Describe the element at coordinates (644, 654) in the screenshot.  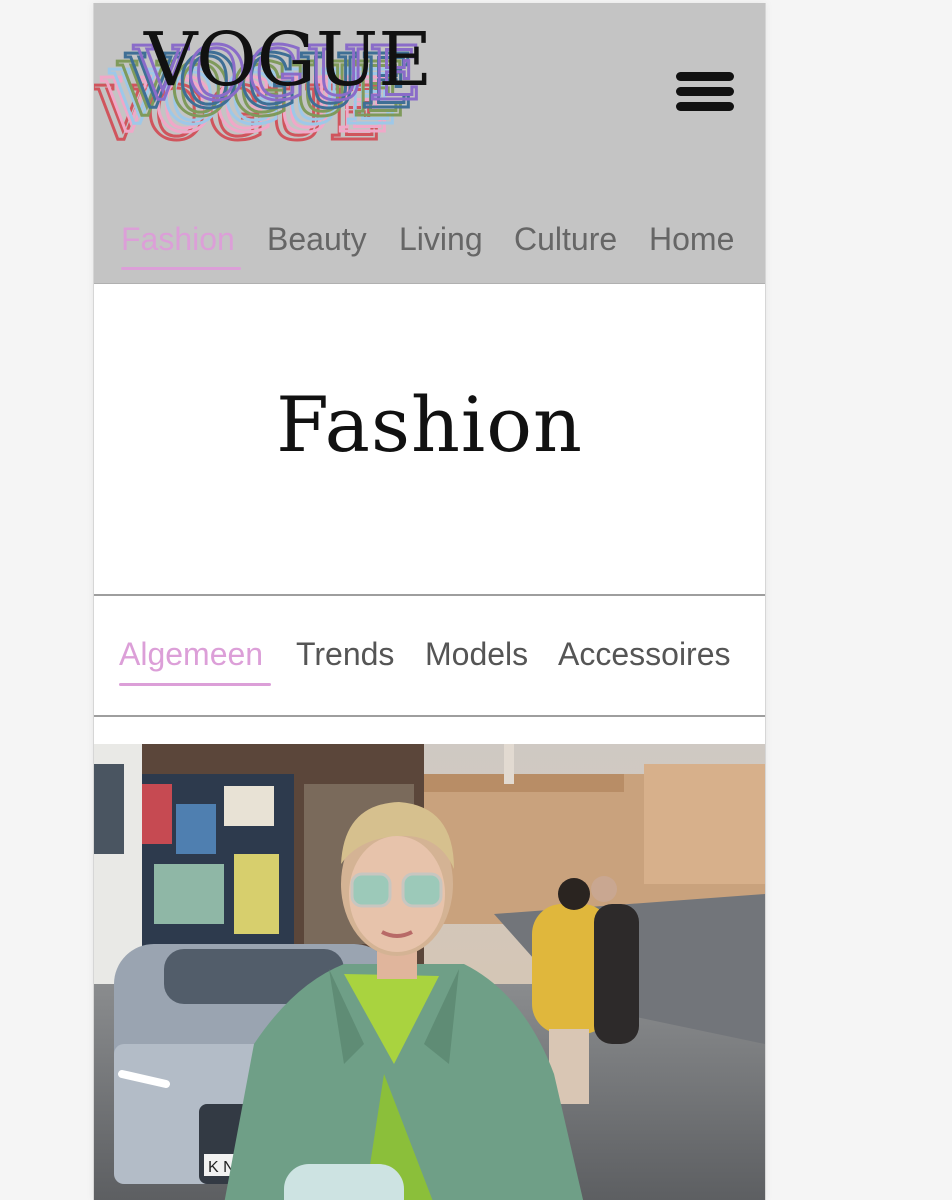
I see `sub-tab-accessoires: Accessoires` at that location.